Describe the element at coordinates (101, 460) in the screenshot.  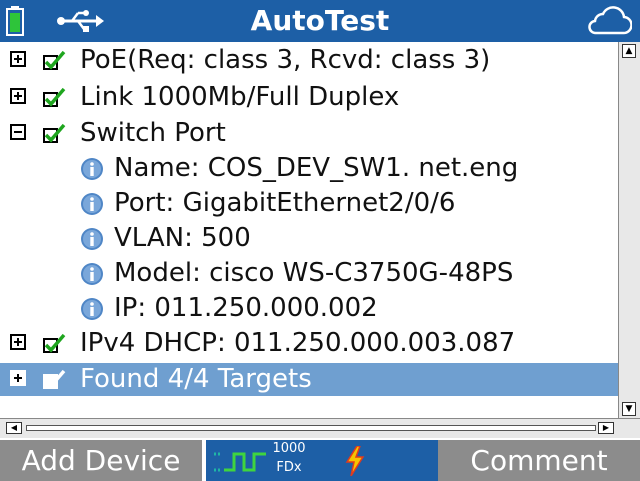
I see `add-device-button: Add Device` at that location.